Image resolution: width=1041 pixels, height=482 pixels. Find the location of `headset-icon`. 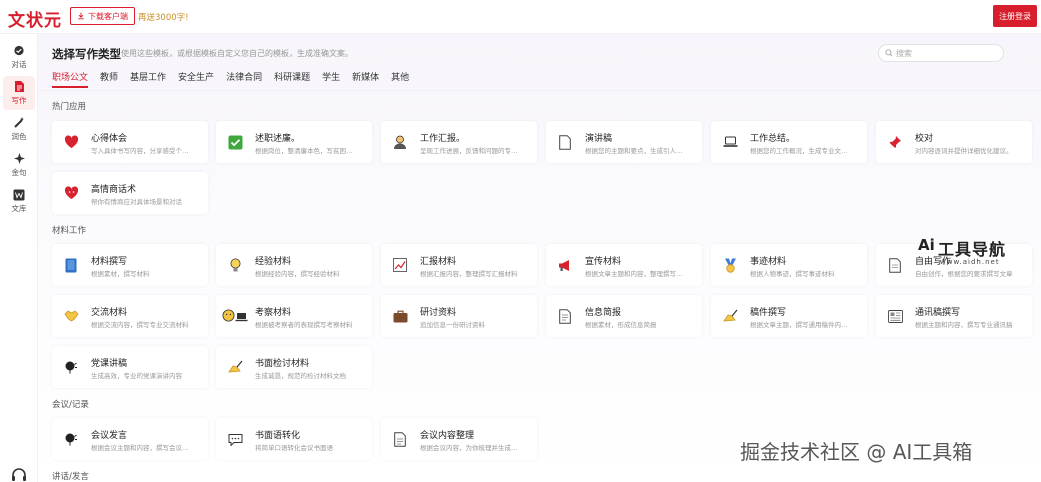

headset-icon is located at coordinates (19, 475).